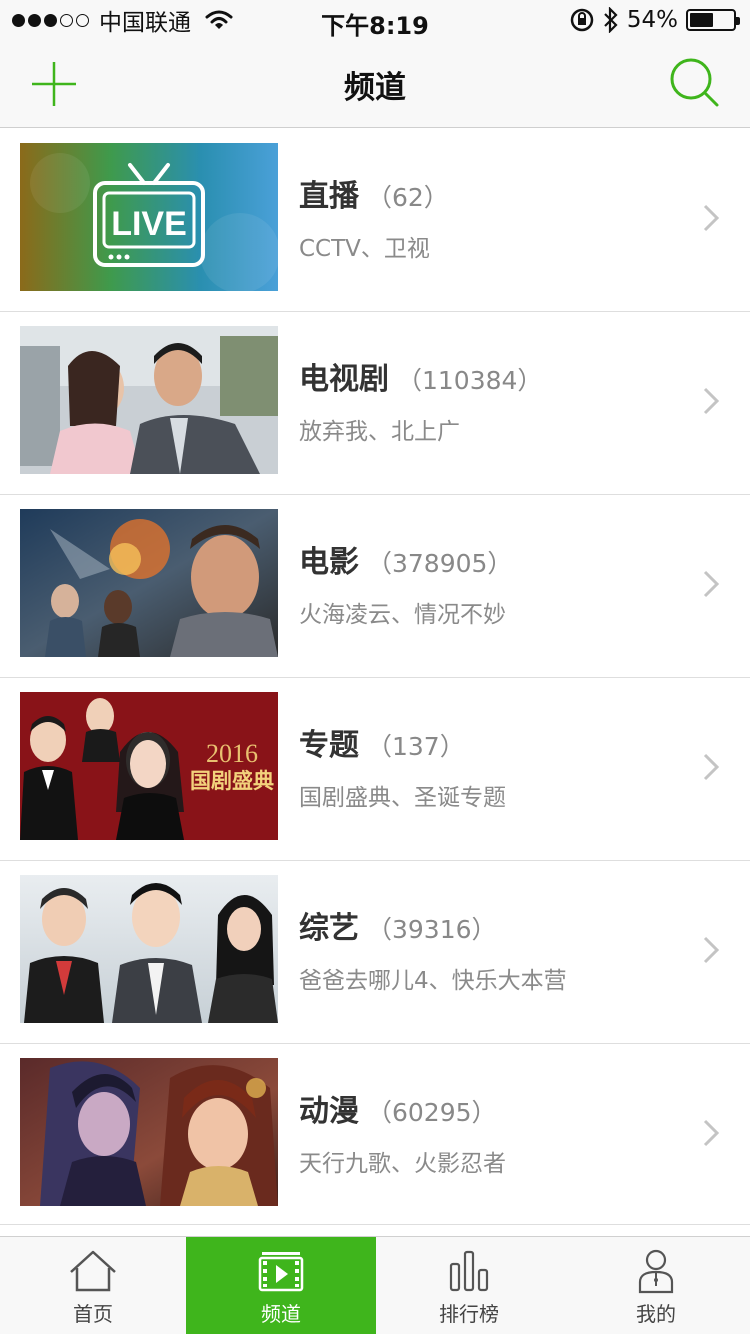  What do you see at coordinates (375, 20) in the screenshot?
I see `status-bar: 中国联通 下午8:19 54%` at bounding box center [375, 20].